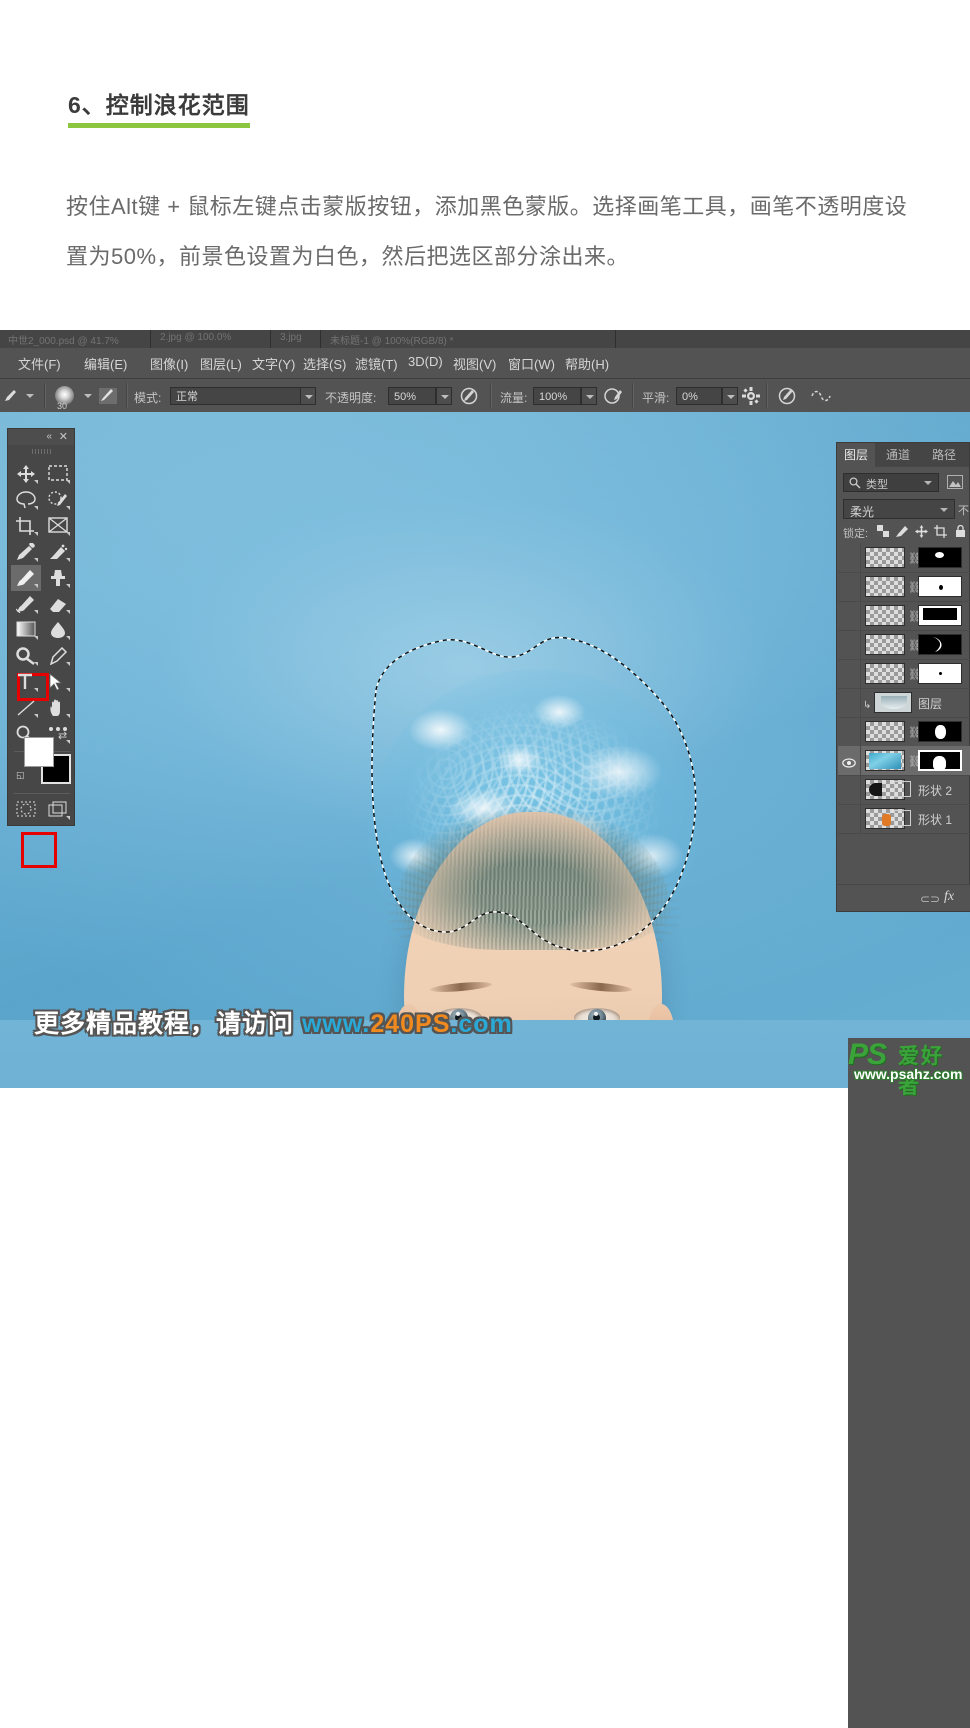 The height and width of the screenshot is (1728, 970). I want to click on drag-grip, so click(42, 451).